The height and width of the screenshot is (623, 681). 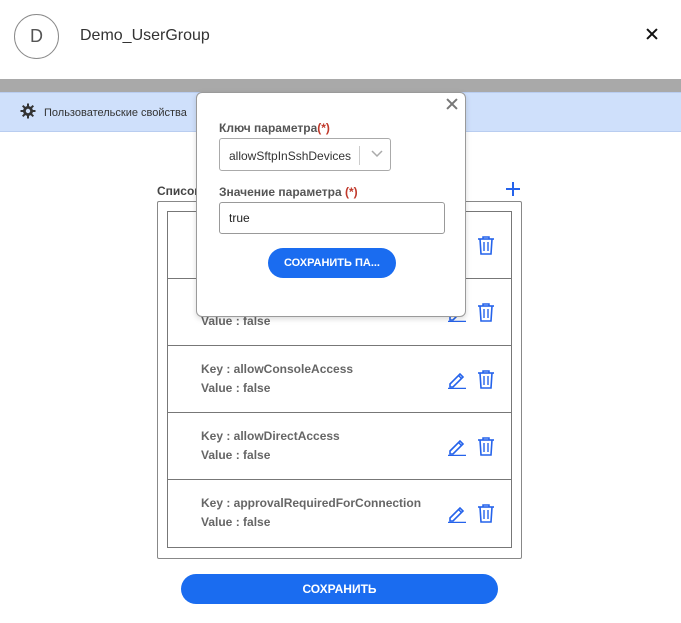 I want to click on add-parameter-button, so click(x=513, y=189).